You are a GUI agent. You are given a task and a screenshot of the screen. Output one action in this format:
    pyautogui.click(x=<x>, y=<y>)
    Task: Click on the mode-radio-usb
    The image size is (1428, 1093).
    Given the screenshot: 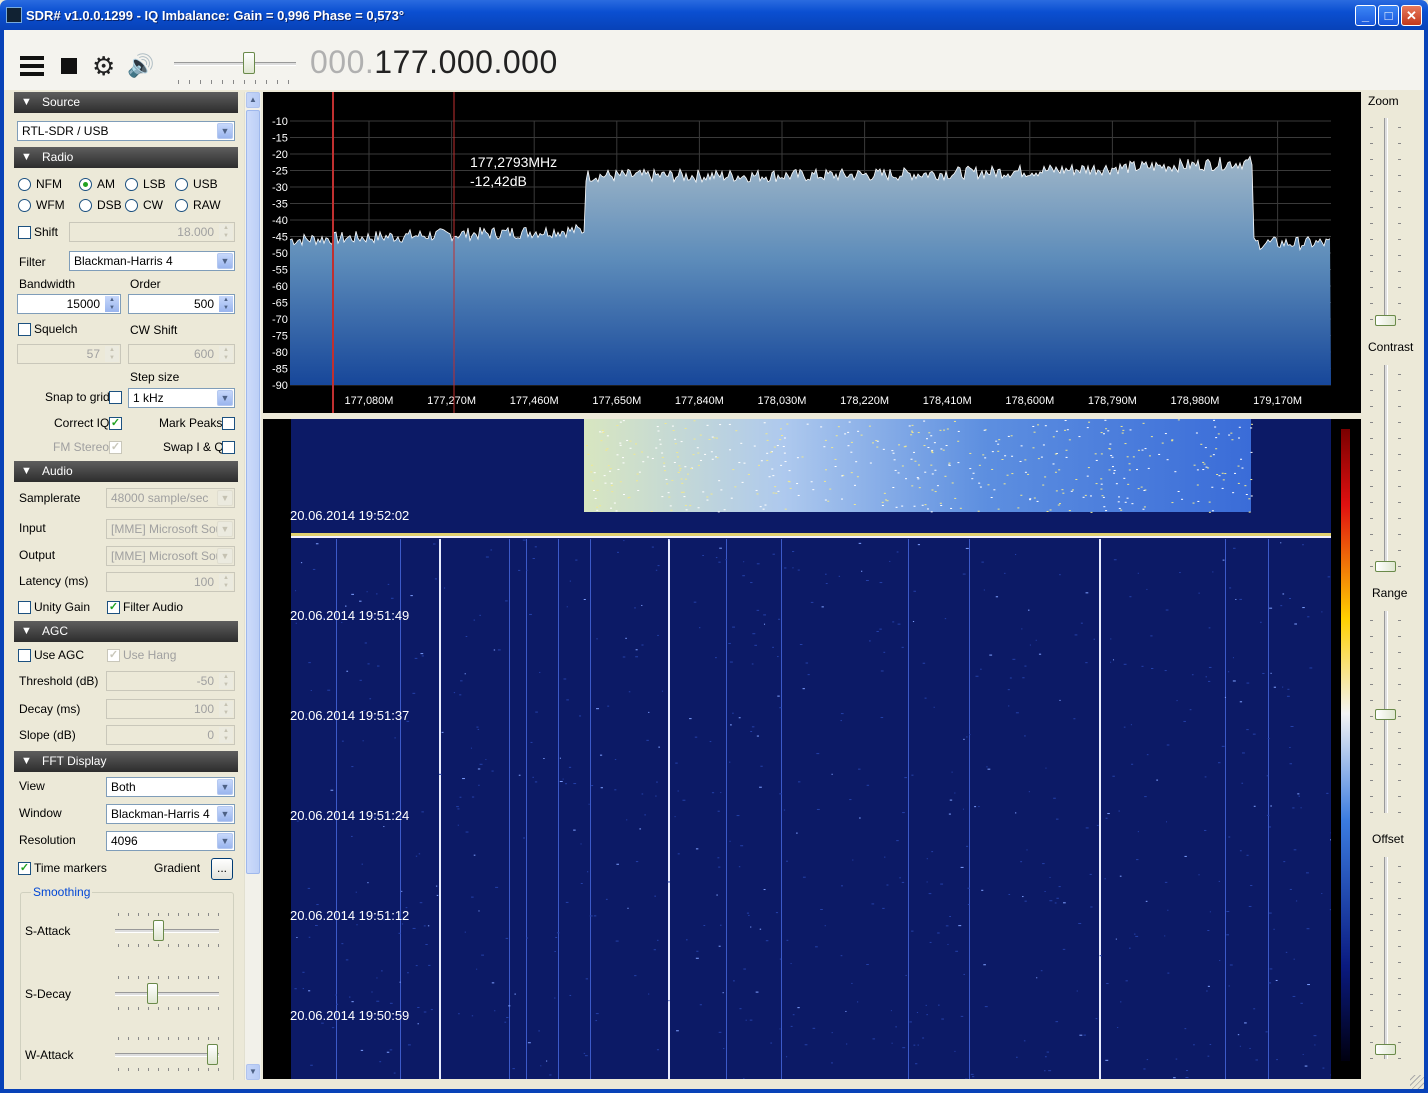 What is the action you would take?
    pyautogui.click(x=181, y=184)
    